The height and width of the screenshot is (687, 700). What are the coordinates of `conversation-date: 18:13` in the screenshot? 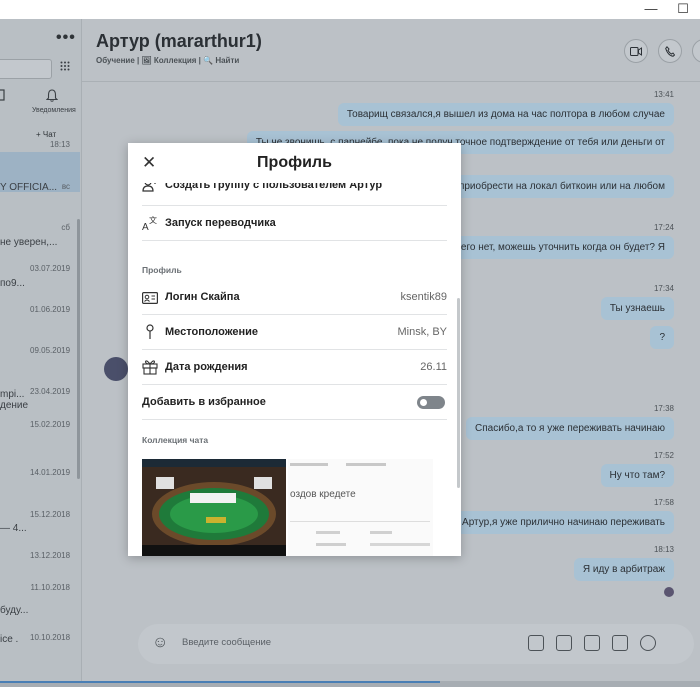 It's located at (59, 144).